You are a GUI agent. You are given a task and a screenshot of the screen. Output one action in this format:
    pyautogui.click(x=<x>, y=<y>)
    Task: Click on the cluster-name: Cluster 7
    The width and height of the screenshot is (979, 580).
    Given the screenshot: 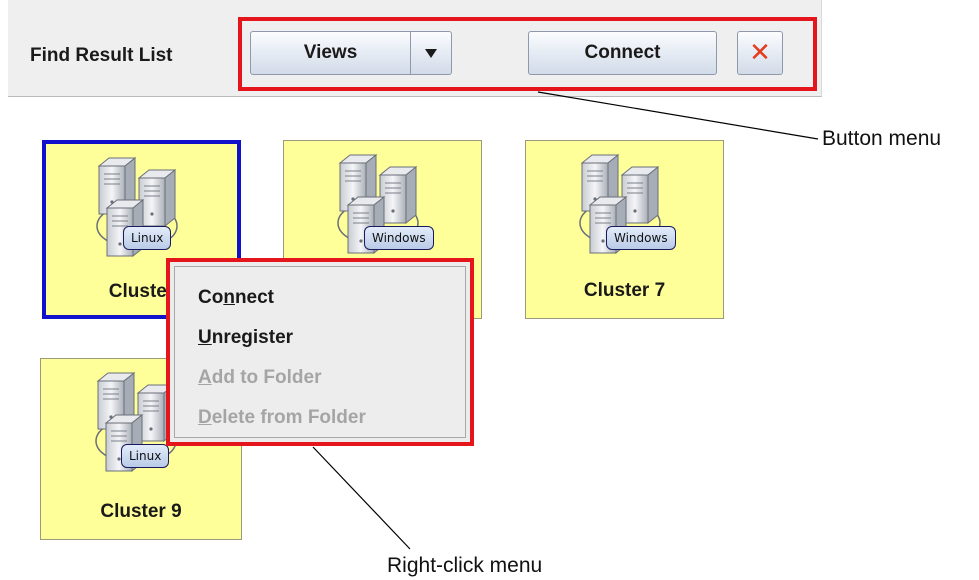 What is the action you would take?
    pyautogui.click(x=624, y=290)
    